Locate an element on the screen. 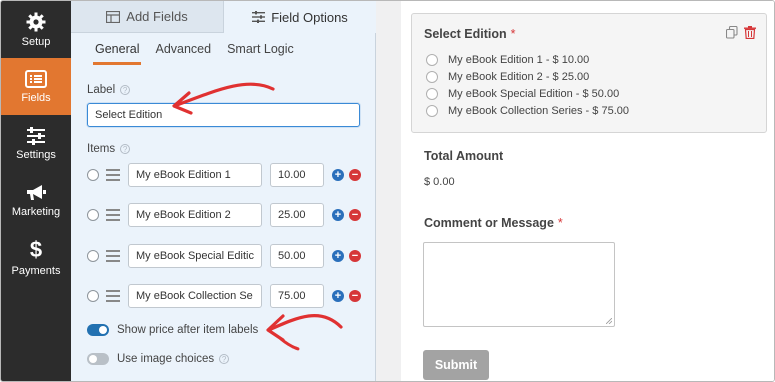 This screenshot has width=775, height=382. item-row: My eBook Collection Se + − is located at coordinates (227, 296).